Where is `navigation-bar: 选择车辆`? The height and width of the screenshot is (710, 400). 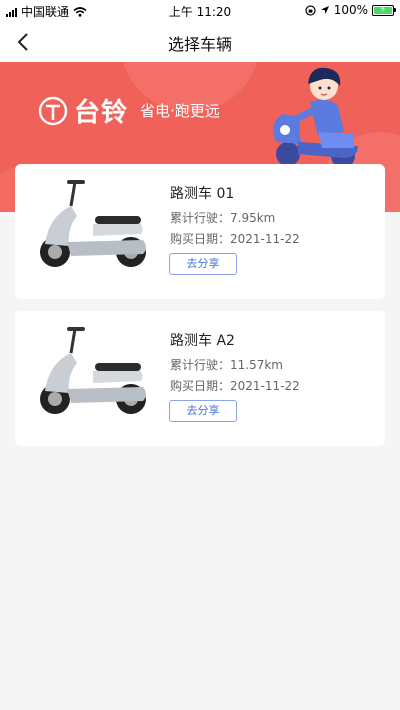
navigation-bar: 选择车辆 is located at coordinates (200, 41).